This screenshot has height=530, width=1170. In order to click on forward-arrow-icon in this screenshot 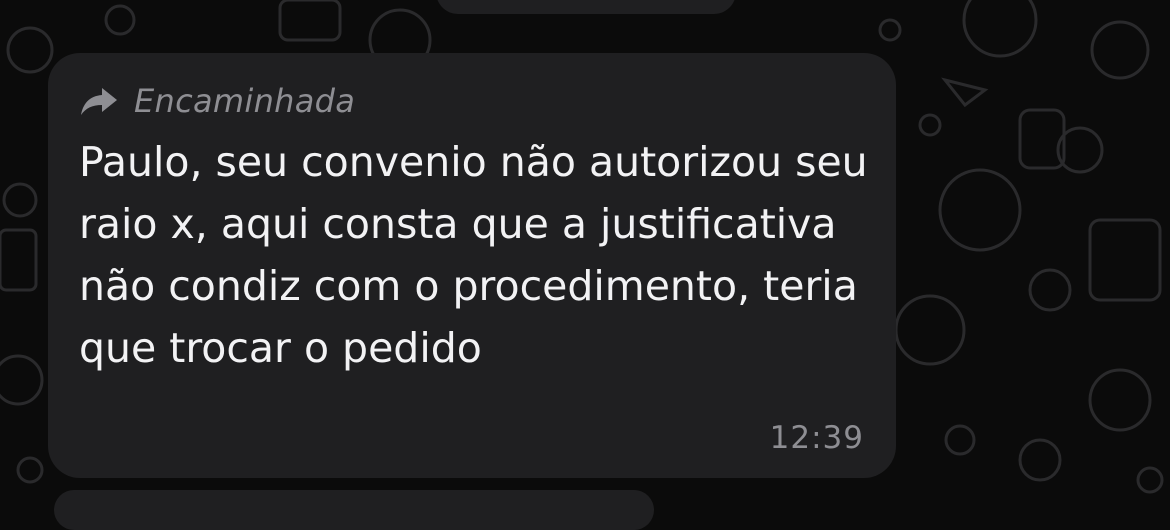, I will do `click(99, 101)`.